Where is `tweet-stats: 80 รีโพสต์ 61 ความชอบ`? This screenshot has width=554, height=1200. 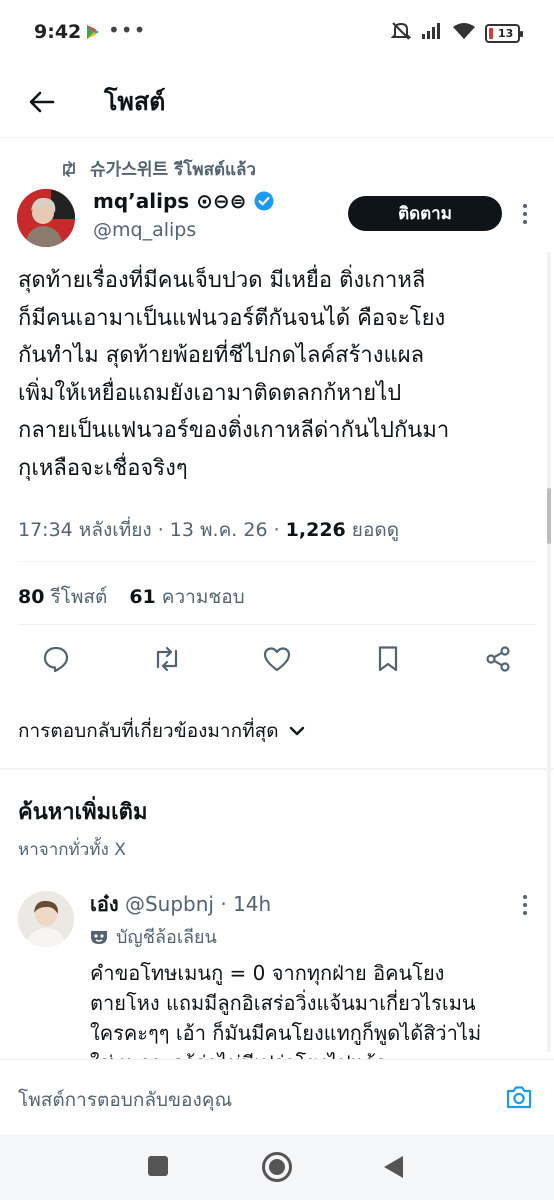 tweet-stats: 80 รีโพสต์ 61 ความชอบ is located at coordinates (131, 597).